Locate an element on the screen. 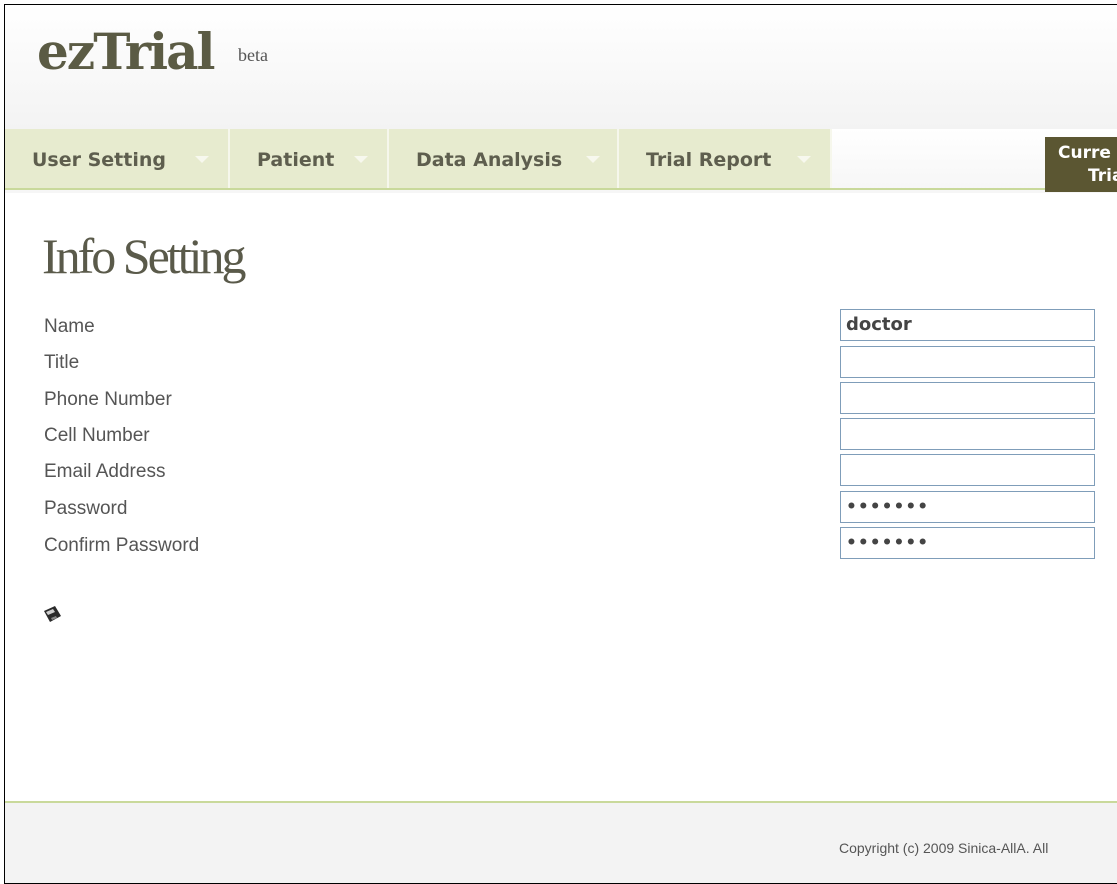 This screenshot has height=884, width=1117. app-logo: ezTrial is located at coordinates (126, 52).